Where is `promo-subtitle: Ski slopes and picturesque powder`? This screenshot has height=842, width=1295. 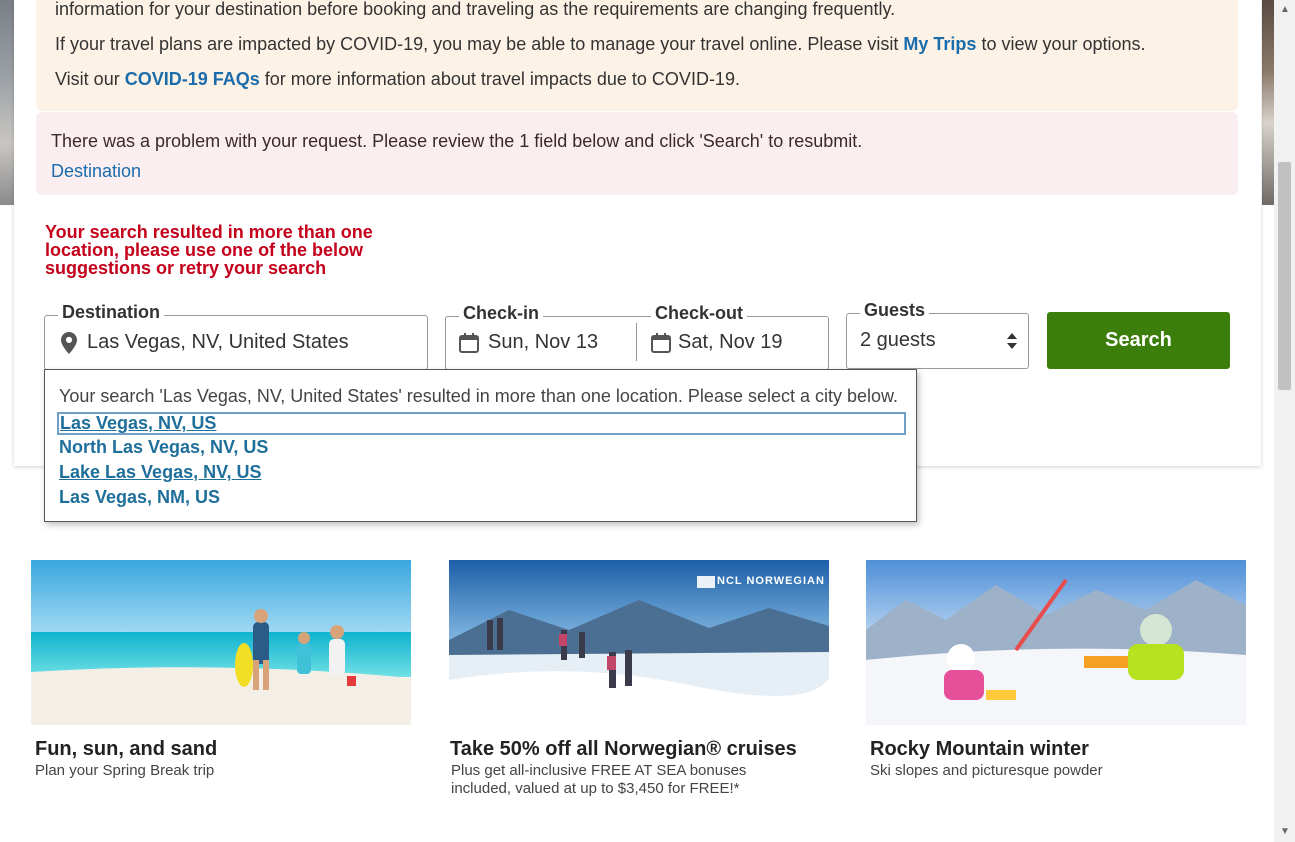 promo-subtitle: Ski slopes and picturesque powder is located at coordinates (986, 770).